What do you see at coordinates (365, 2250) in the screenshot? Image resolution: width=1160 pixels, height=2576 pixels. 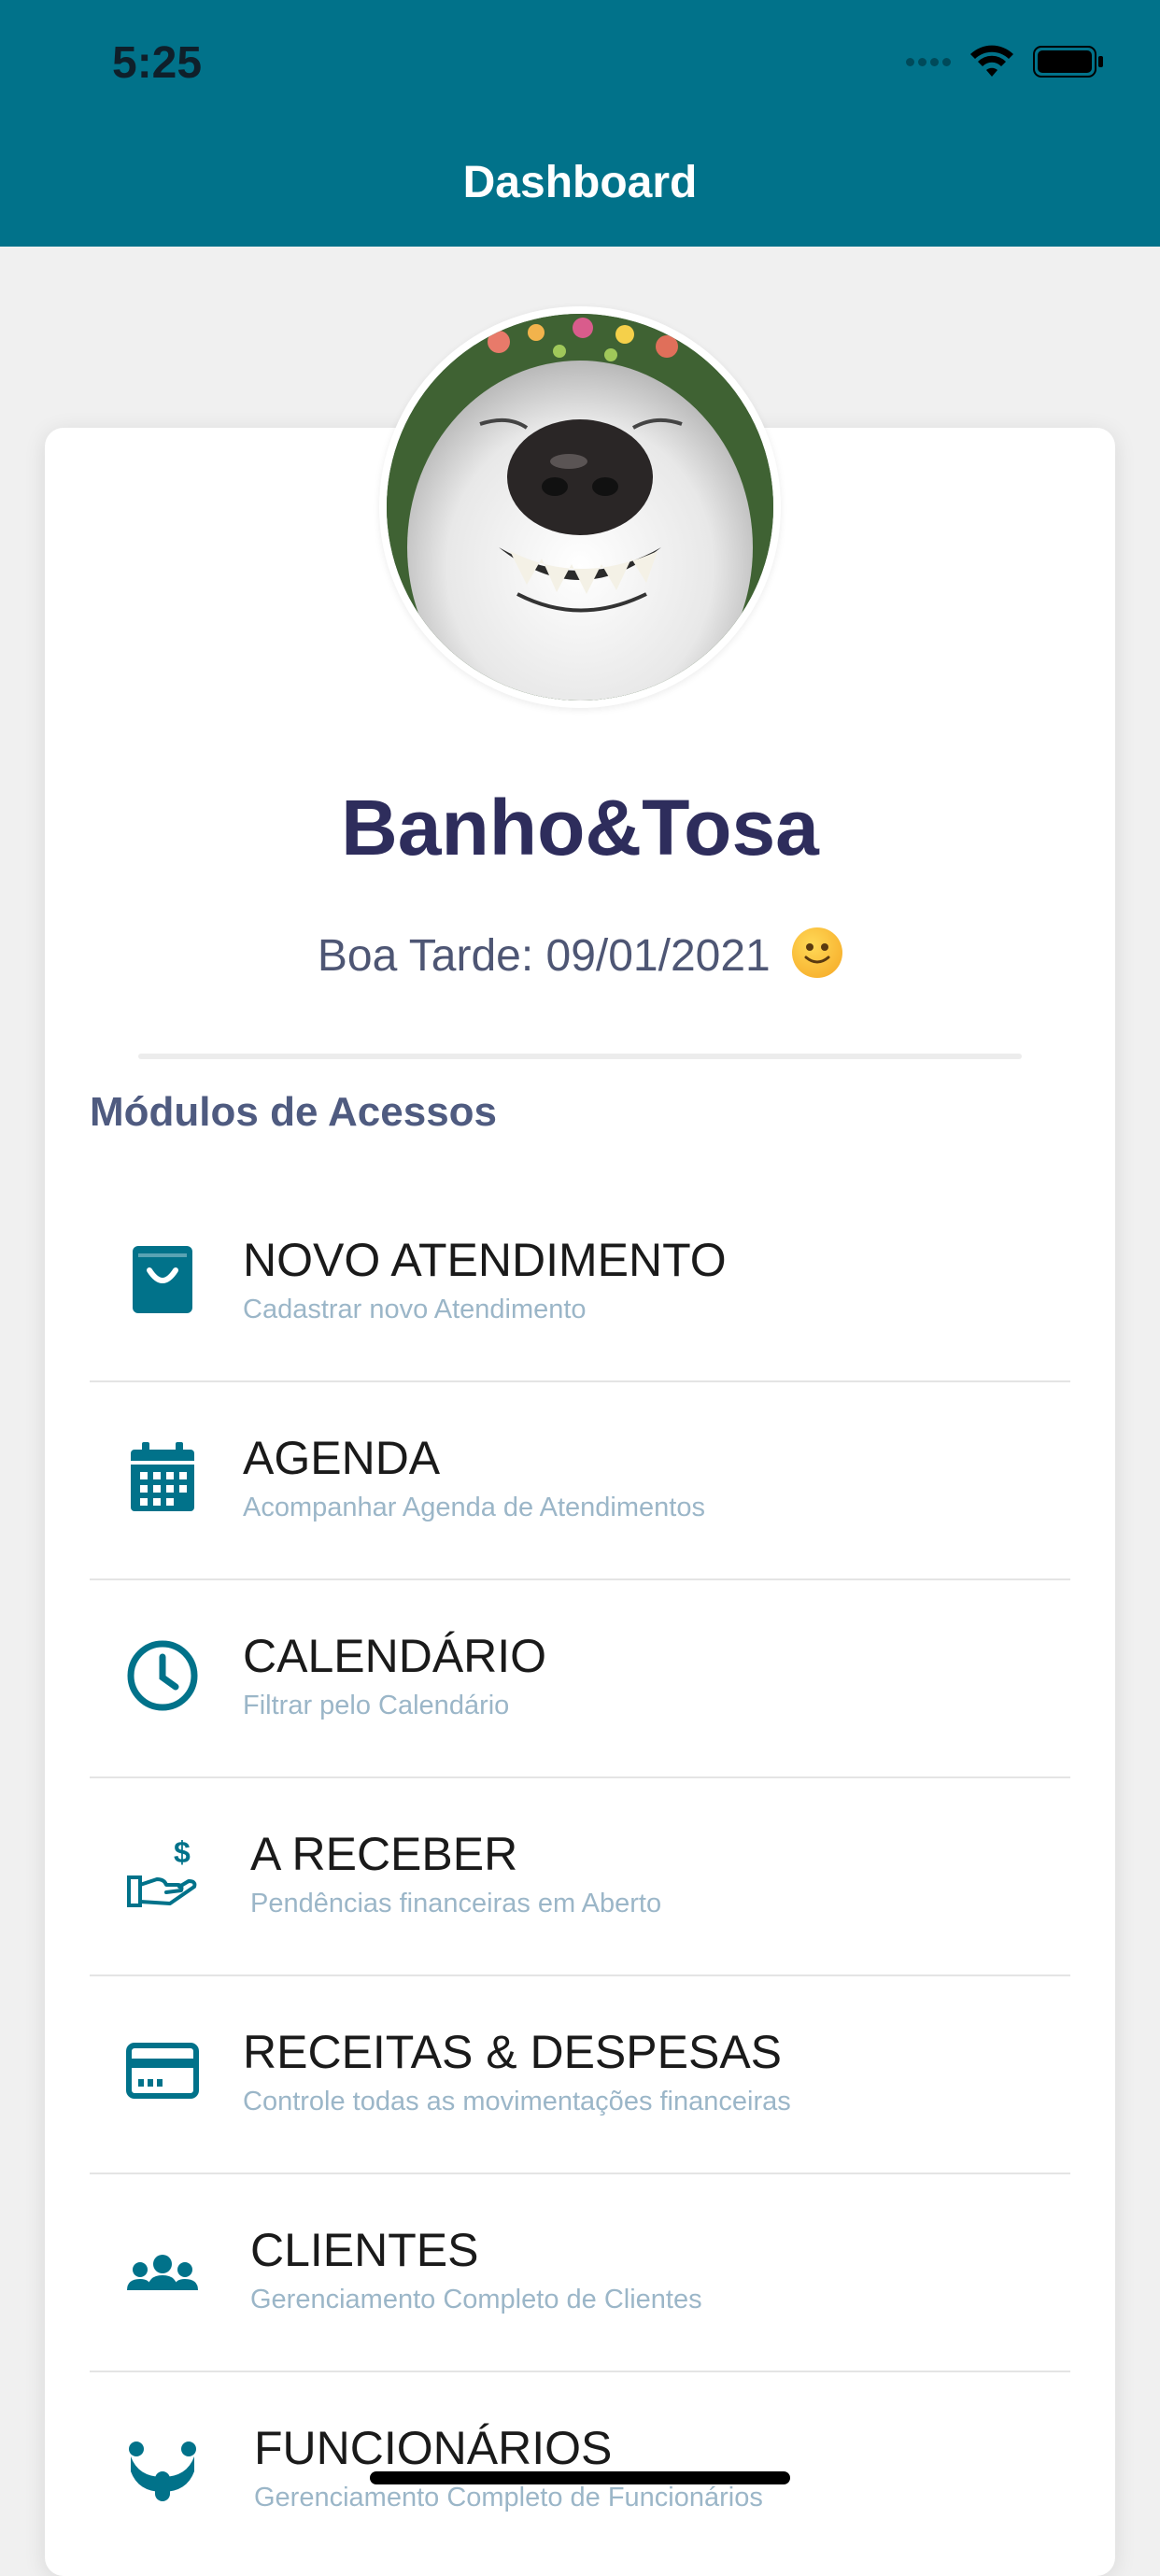 I see `menu-item-title: CLIENTES` at bounding box center [365, 2250].